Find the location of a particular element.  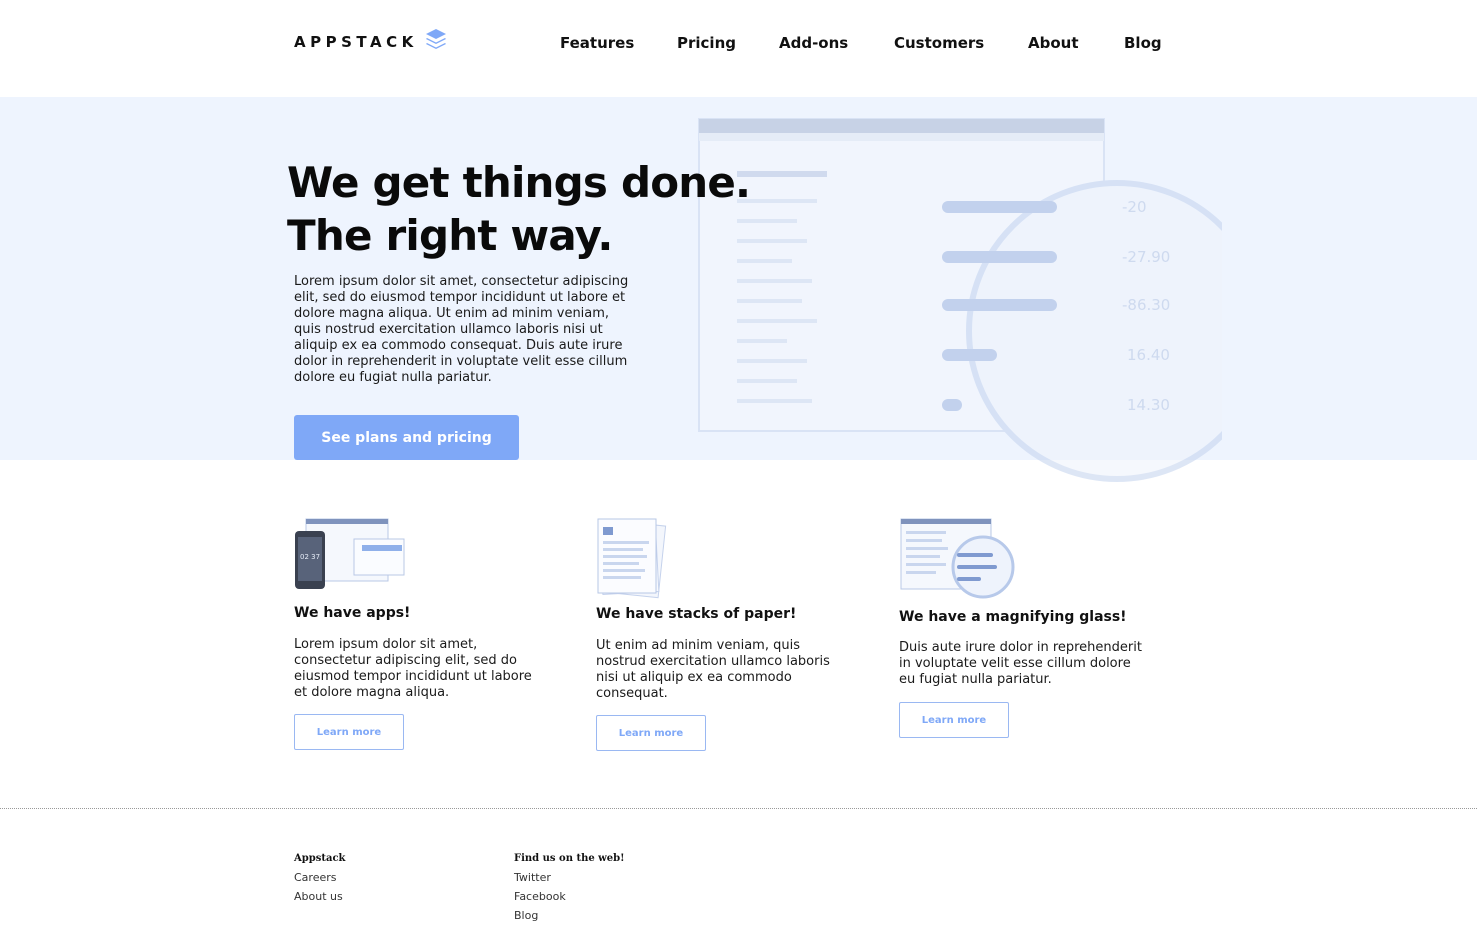

svg-text: -20 is located at coordinates (1134, 207).